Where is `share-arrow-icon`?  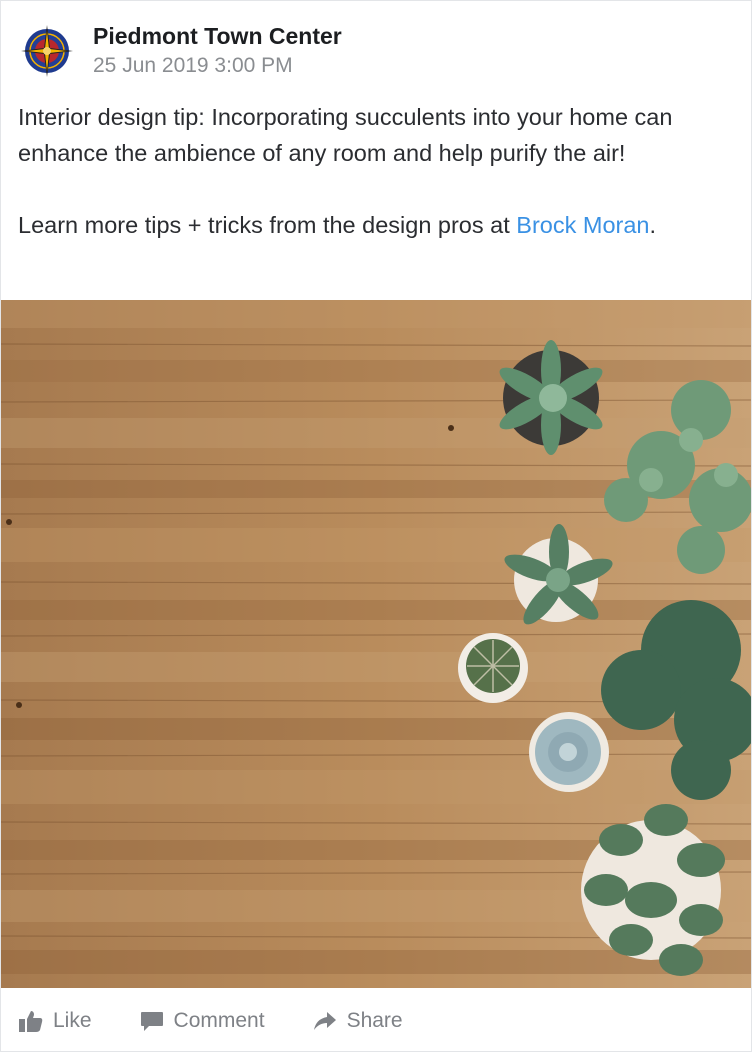
share-arrow-icon is located at coordinates (324, 1021).